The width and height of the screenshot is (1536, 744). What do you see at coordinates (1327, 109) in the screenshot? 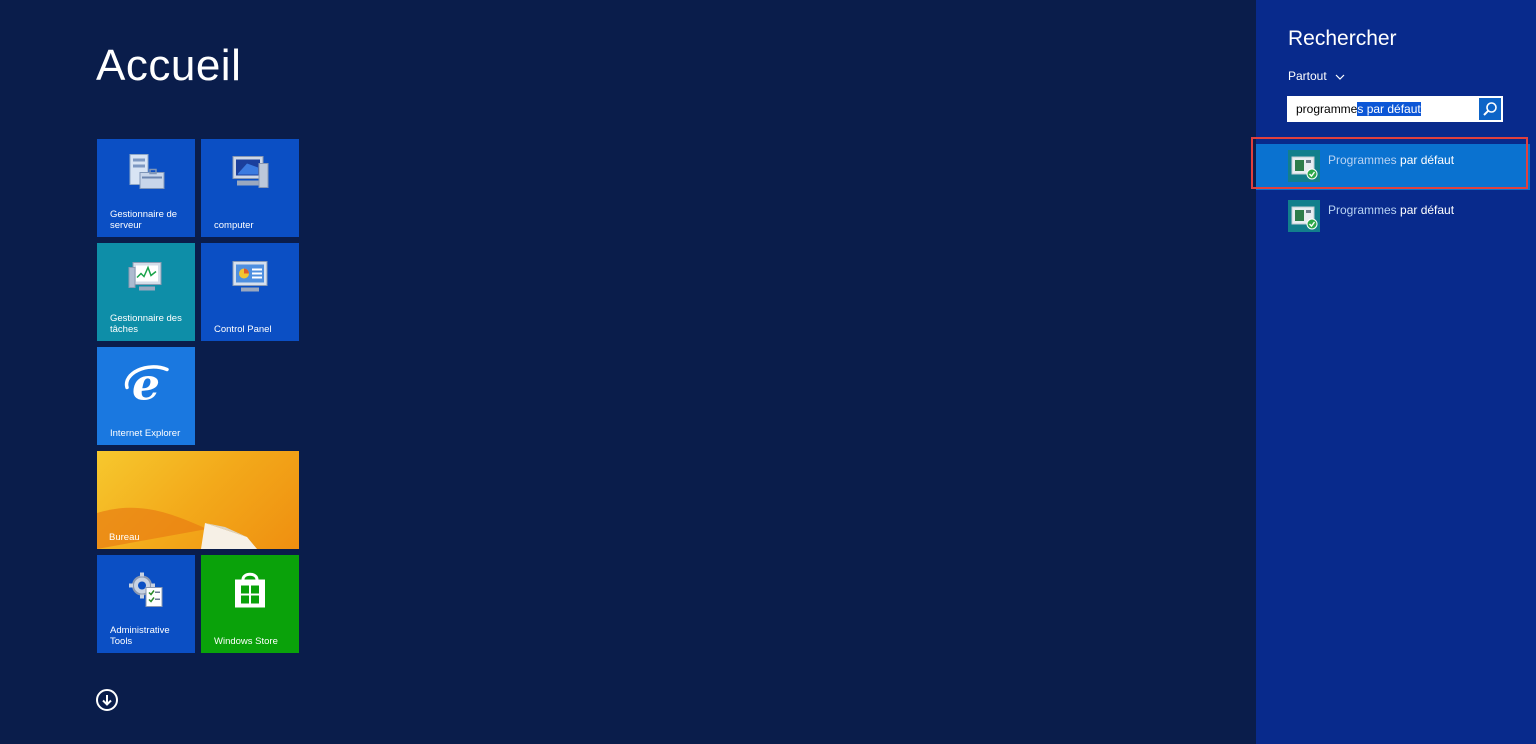
I see `search-query-typed: programme` at bounding box center [1327, 109].